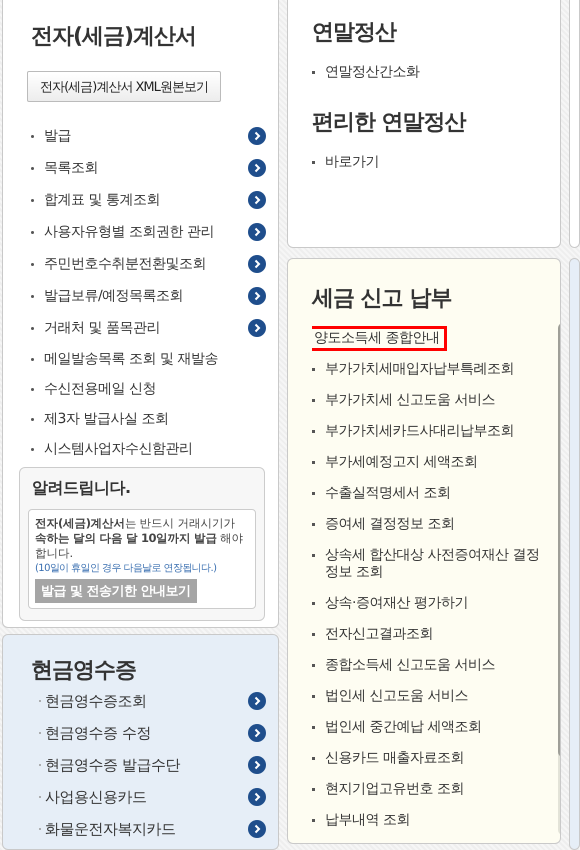  I want to click on menu-link: 부가가치세매입자납부특례조회, so click(419, 369).